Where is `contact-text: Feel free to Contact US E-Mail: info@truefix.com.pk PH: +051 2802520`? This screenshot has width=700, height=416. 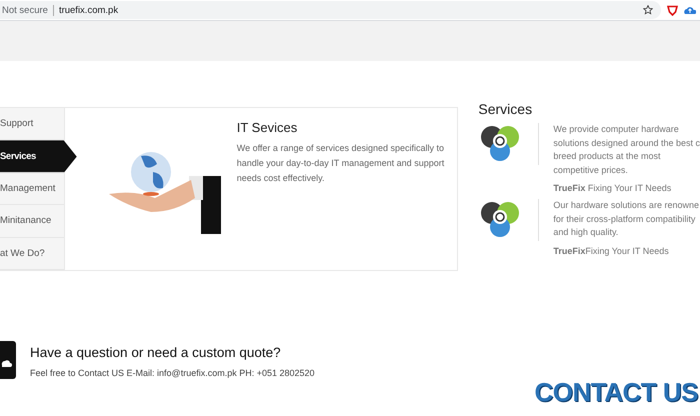
contact-text: Feel free to Contact US E-Mail: info@truefix.com.pk PH: +051 2802520 is located at coordinates (172, 373).